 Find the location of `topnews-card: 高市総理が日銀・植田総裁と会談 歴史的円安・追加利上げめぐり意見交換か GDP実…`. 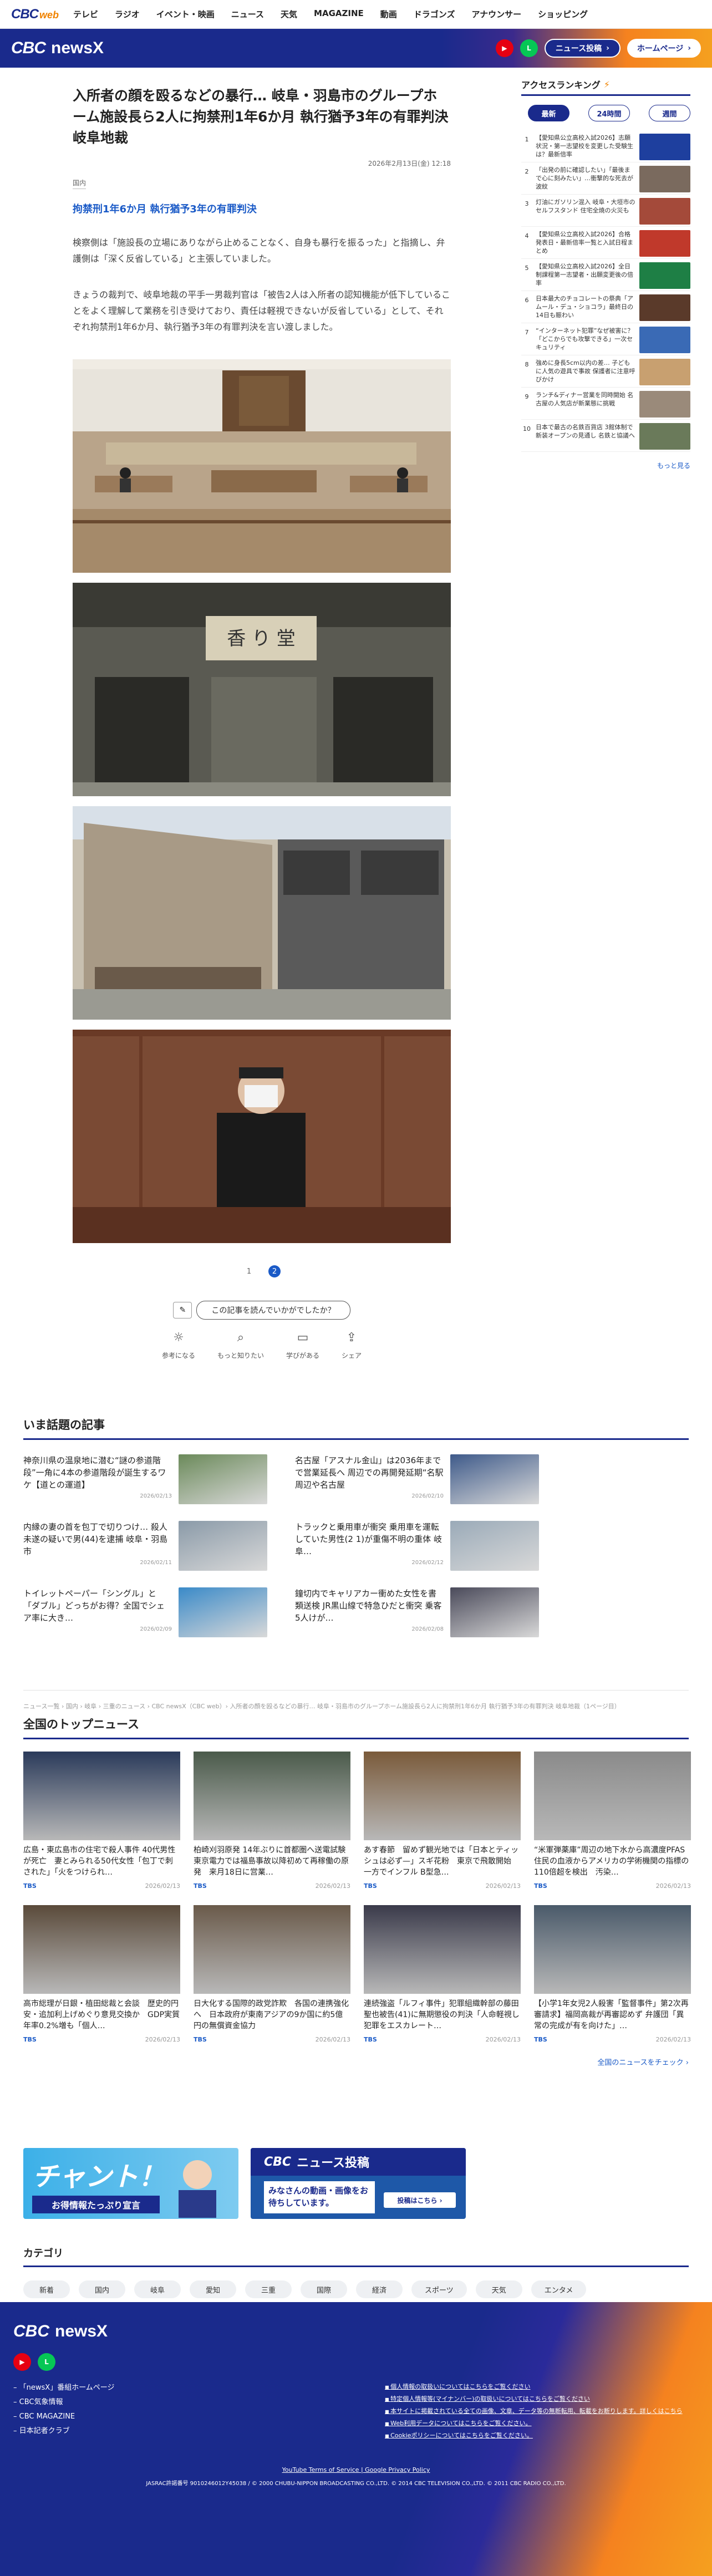

topnews-card: 高市総理が日銀・植田総裁と会談 歴史的円安・追加利上げめぐり意見交換か GDP実… is located at coordinates (101, 1974).